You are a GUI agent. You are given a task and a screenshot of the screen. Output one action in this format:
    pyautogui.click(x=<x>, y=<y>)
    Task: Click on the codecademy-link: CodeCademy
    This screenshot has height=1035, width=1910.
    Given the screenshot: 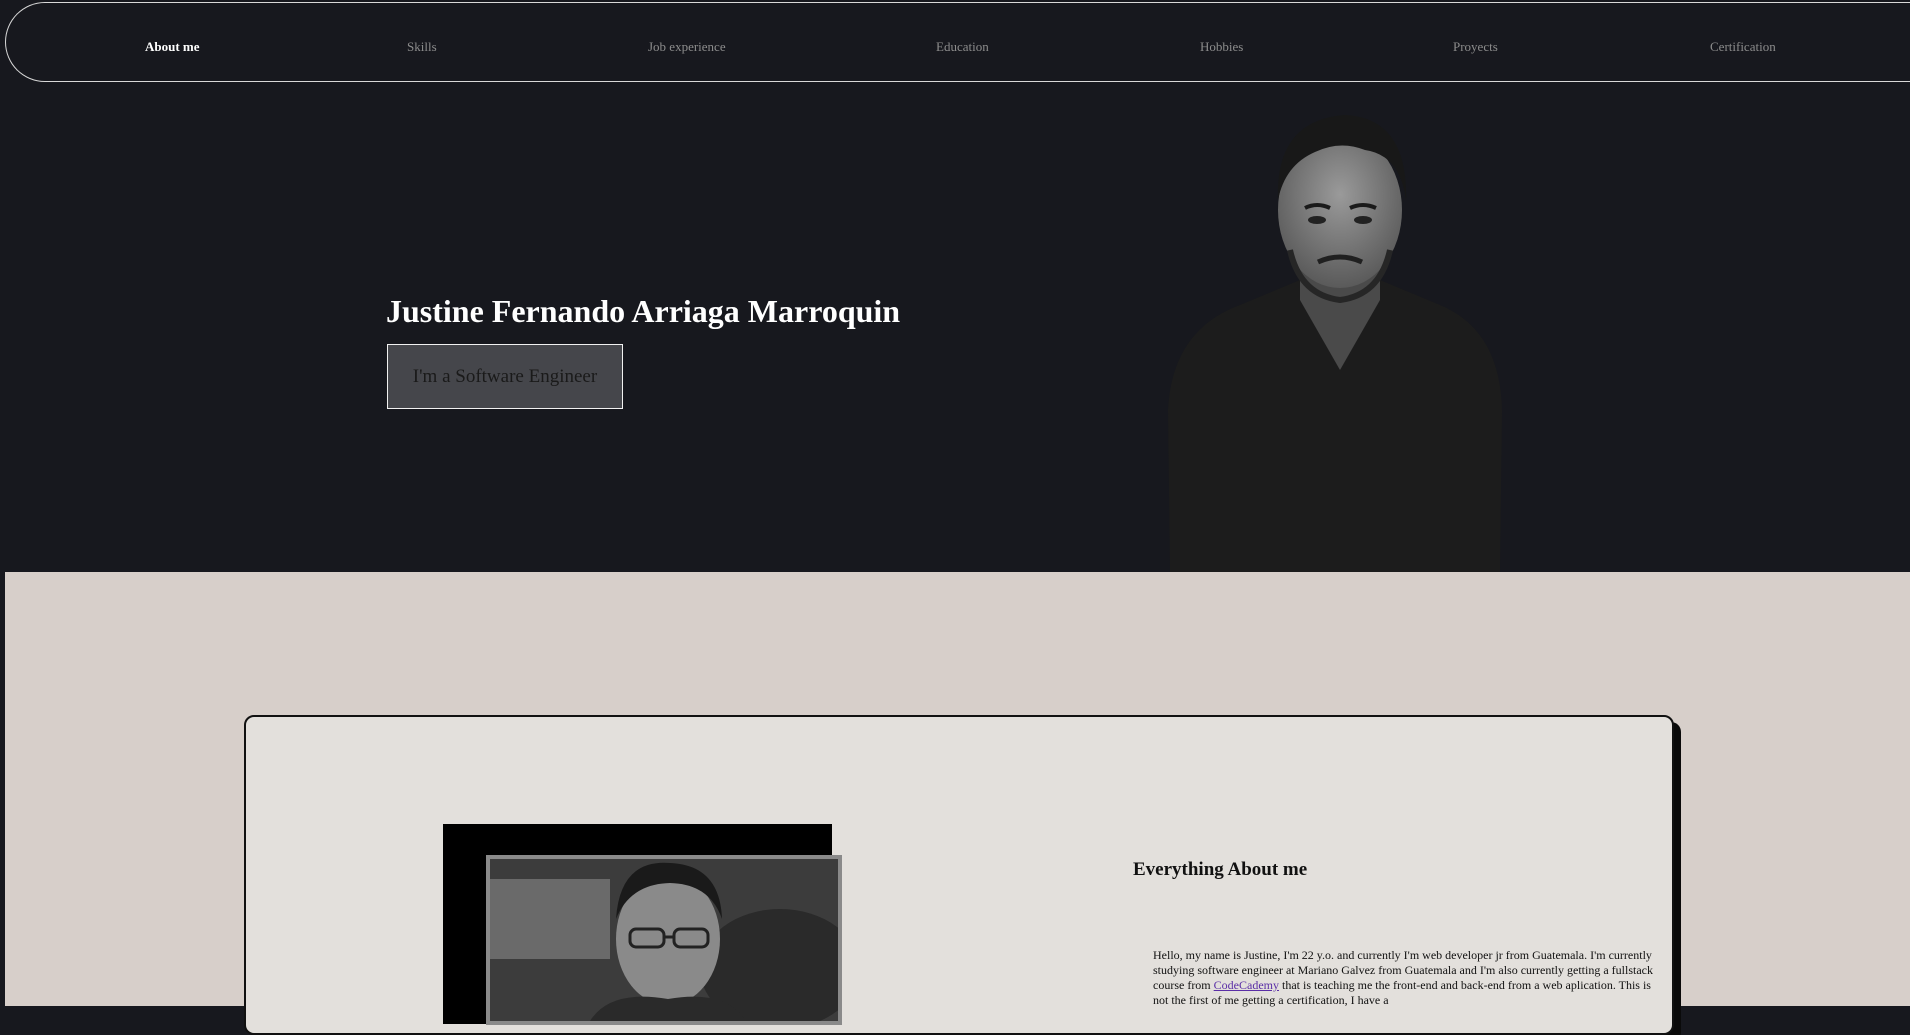 What is the action you would take?
    pyautogui.click(x=1246, y=985)
    